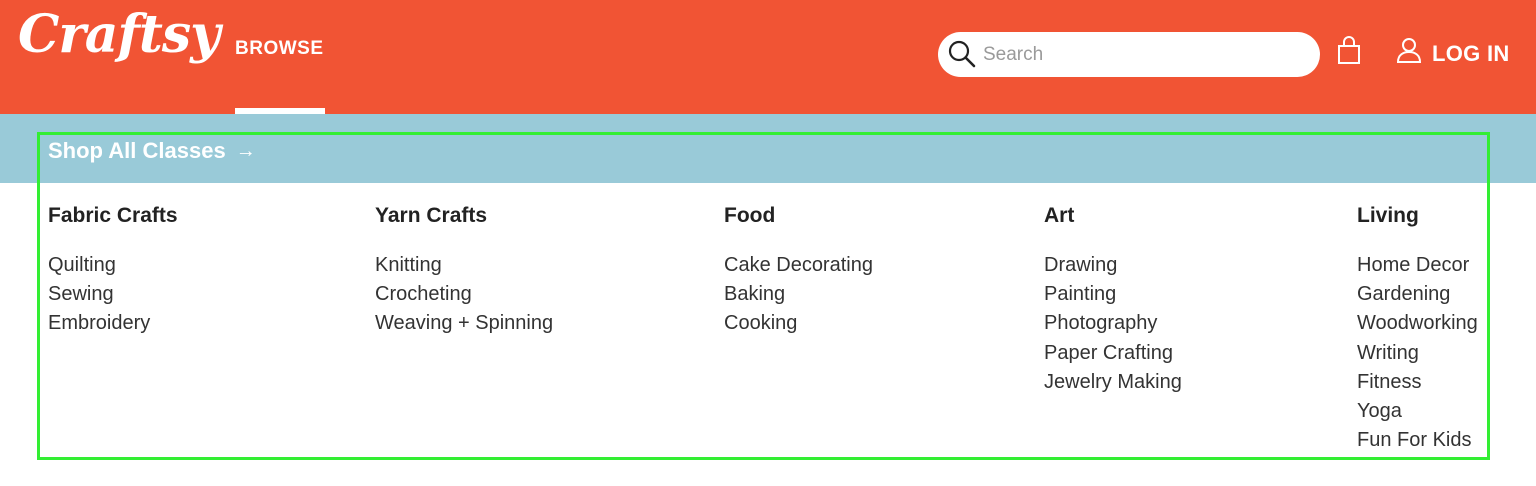 The width and height of the screenshot is (1536, 486). What do you see at coordinates (1417, 440) in the screenshot?
I see `category-link-fun-for-kids: Fun For Kids` at bounding box center [1417, 440].